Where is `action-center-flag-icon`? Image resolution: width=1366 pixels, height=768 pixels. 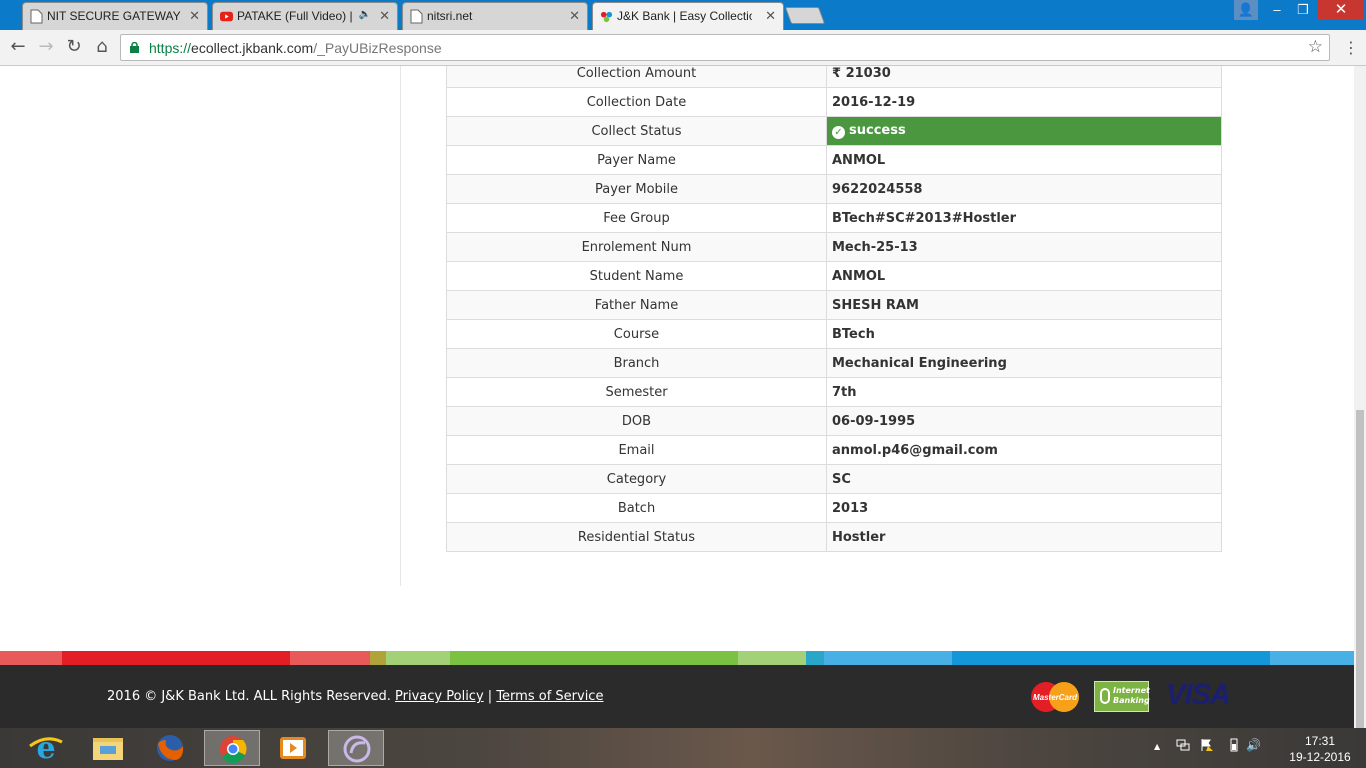 action-center-flag-icon is located at coordinates (1207, 745).